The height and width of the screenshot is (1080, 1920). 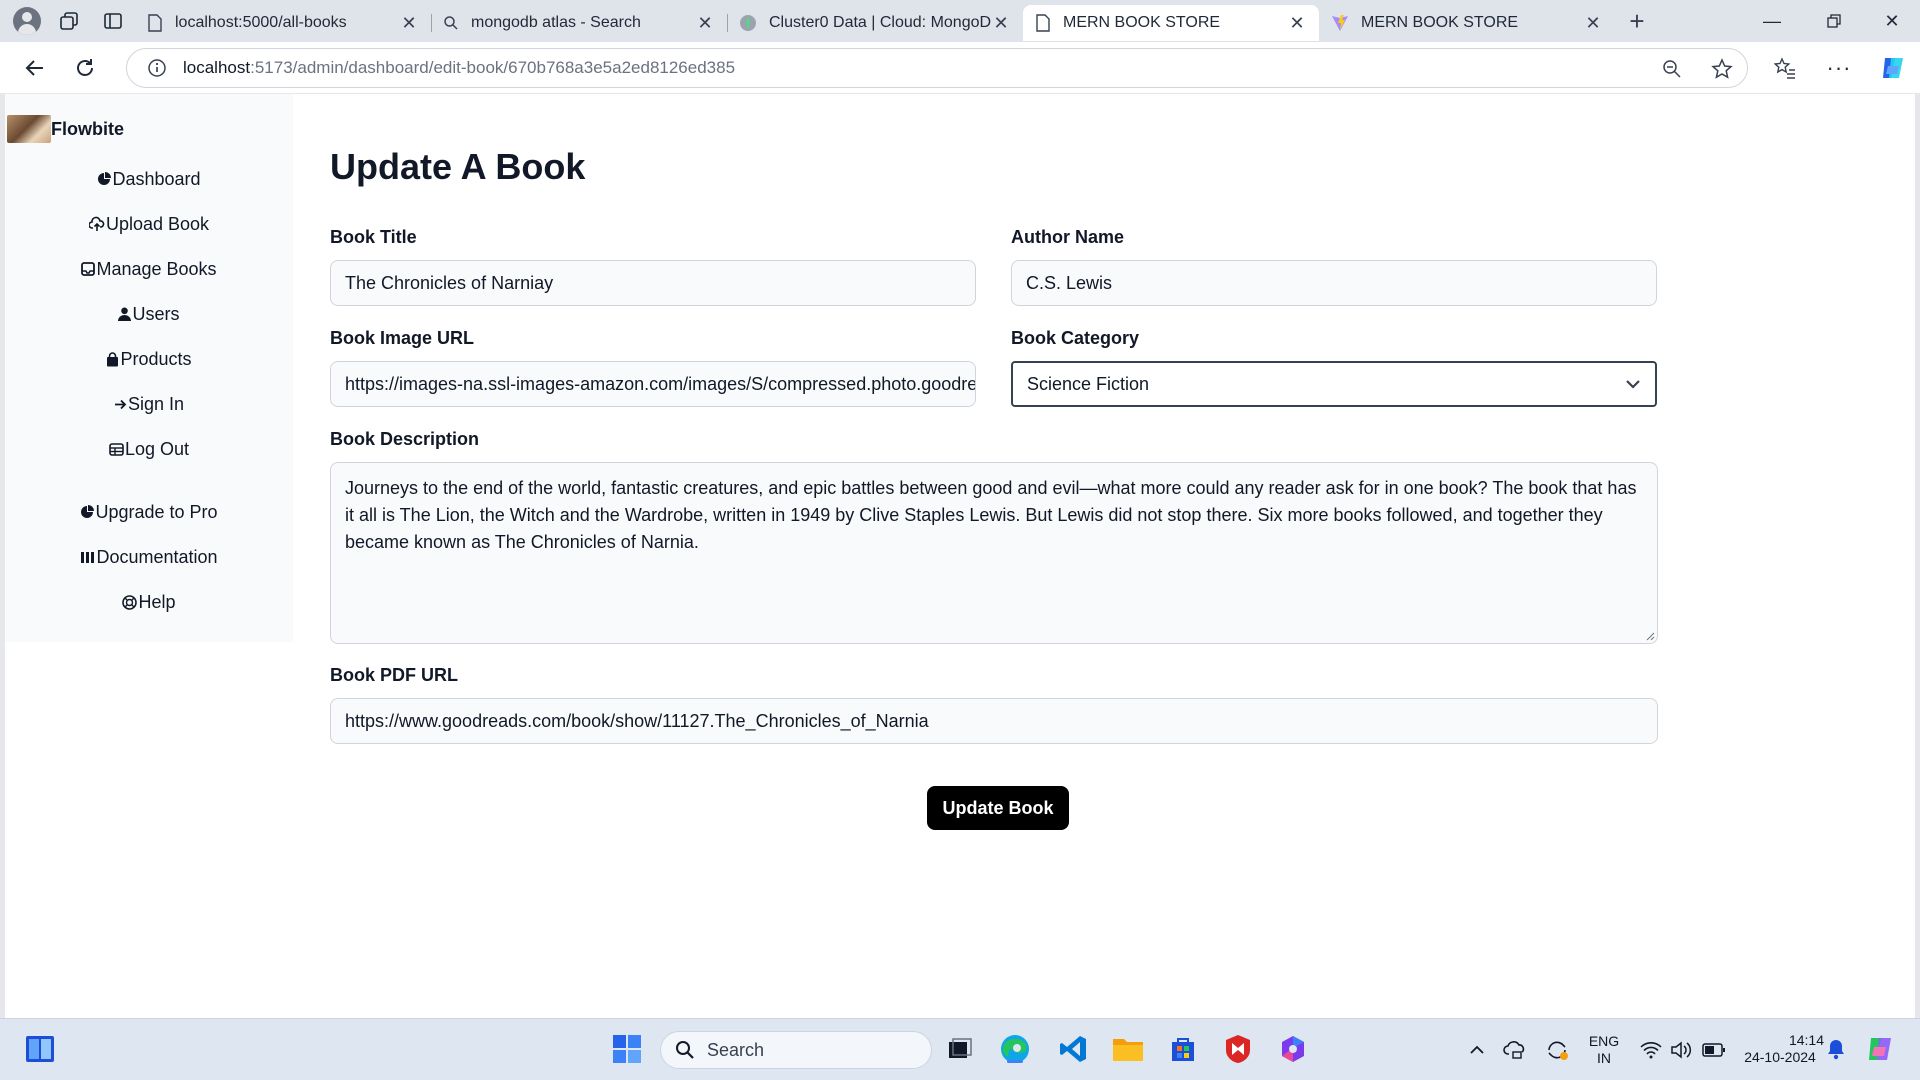 What do you see at coordinates (1068, 237) in the screenshot?
I see `author-name-label: Author Name` at bounding box center [1068, 237].